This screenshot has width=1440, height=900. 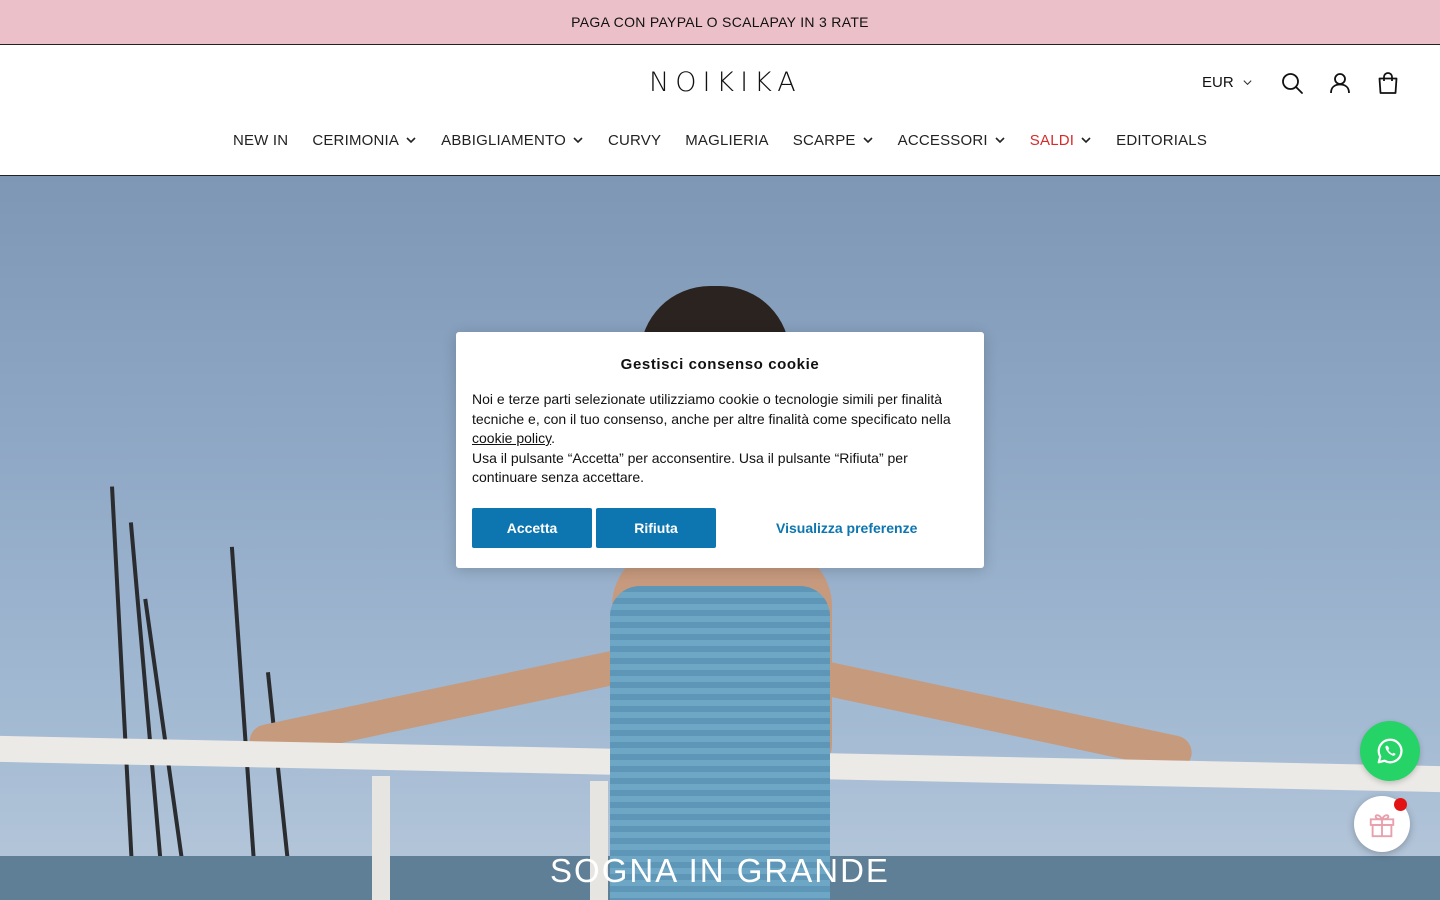 I want to click on cookie-buttons: Accetta Rifiuta Visualizza preferenze, so click(x=694, y=528).